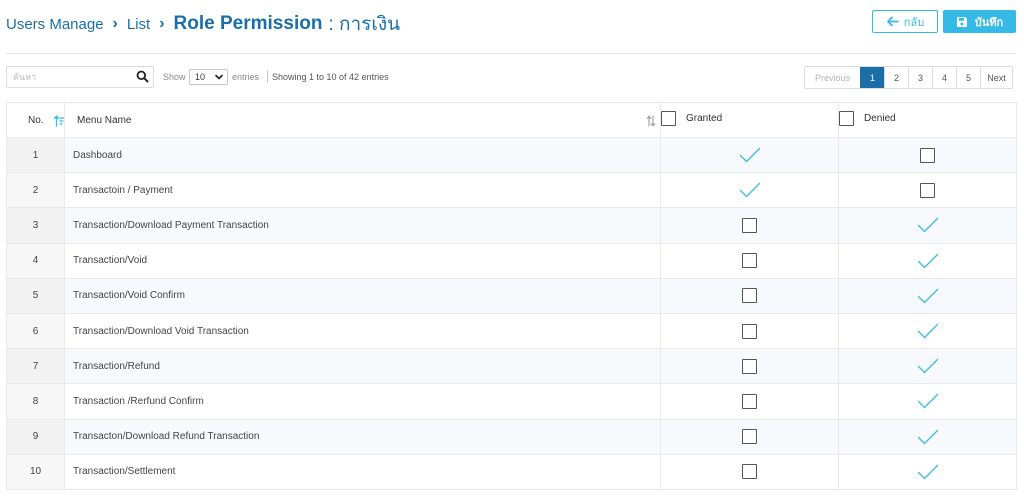  I want to click on search-icon, so click(142, 76).